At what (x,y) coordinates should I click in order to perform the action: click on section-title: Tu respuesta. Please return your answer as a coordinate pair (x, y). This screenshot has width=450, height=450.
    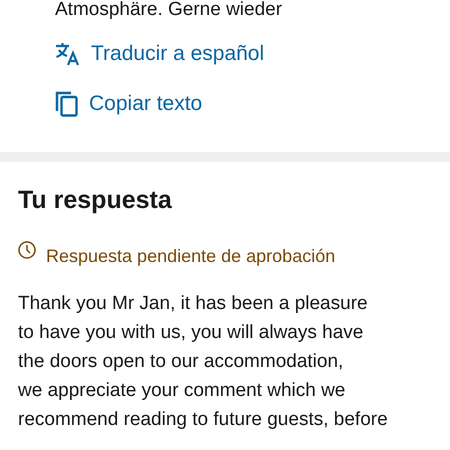
    Looking at the image, I should click on (95, 200).